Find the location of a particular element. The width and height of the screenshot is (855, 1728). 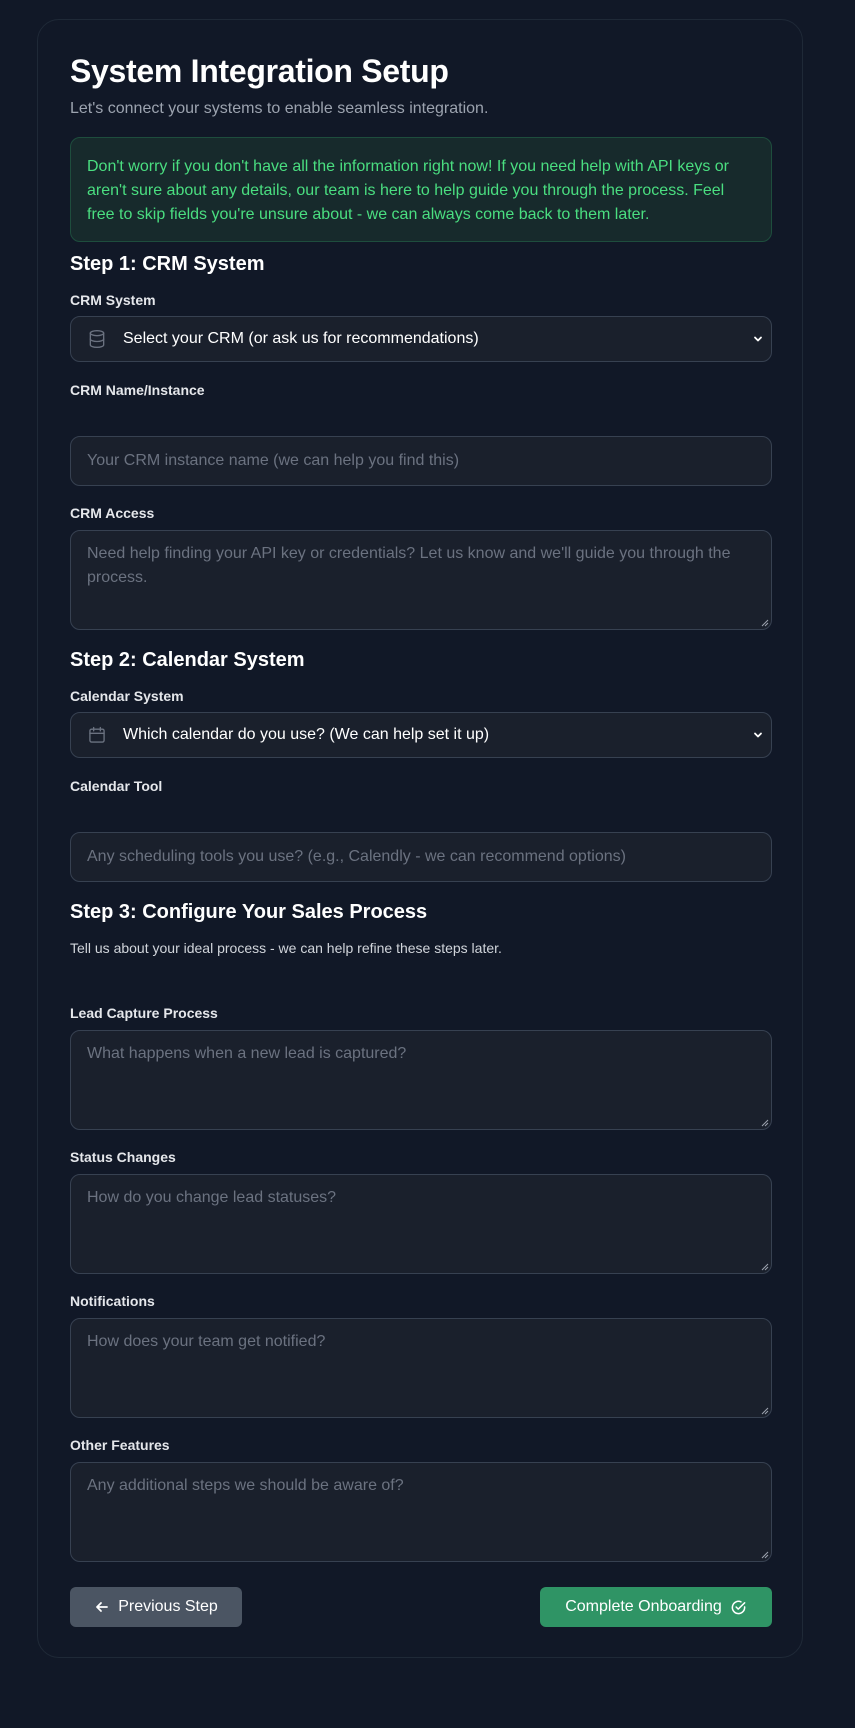

step1-title: Step 1: CRM System is located at coordinates (167, 264).